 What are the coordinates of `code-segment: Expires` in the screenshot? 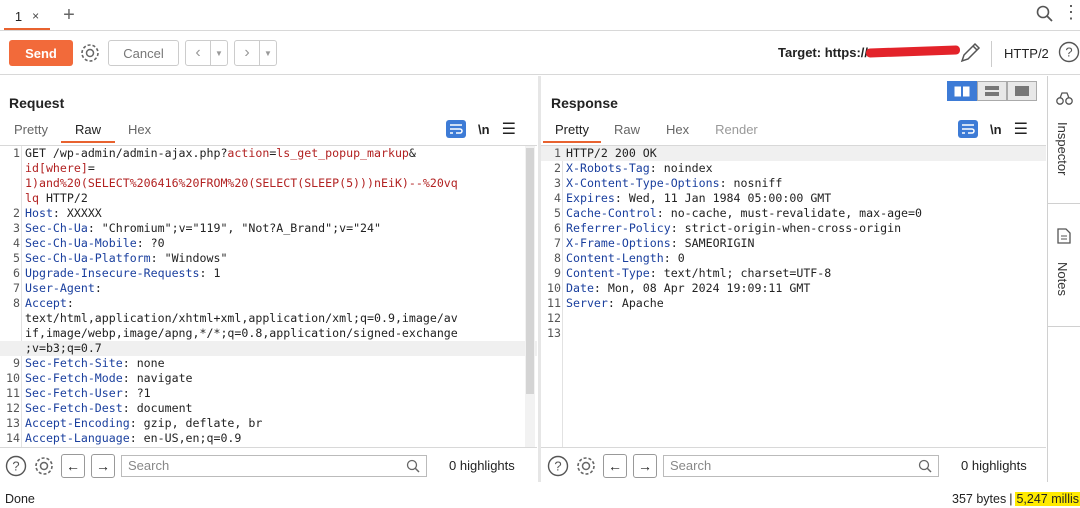 It's located at (590, 198).